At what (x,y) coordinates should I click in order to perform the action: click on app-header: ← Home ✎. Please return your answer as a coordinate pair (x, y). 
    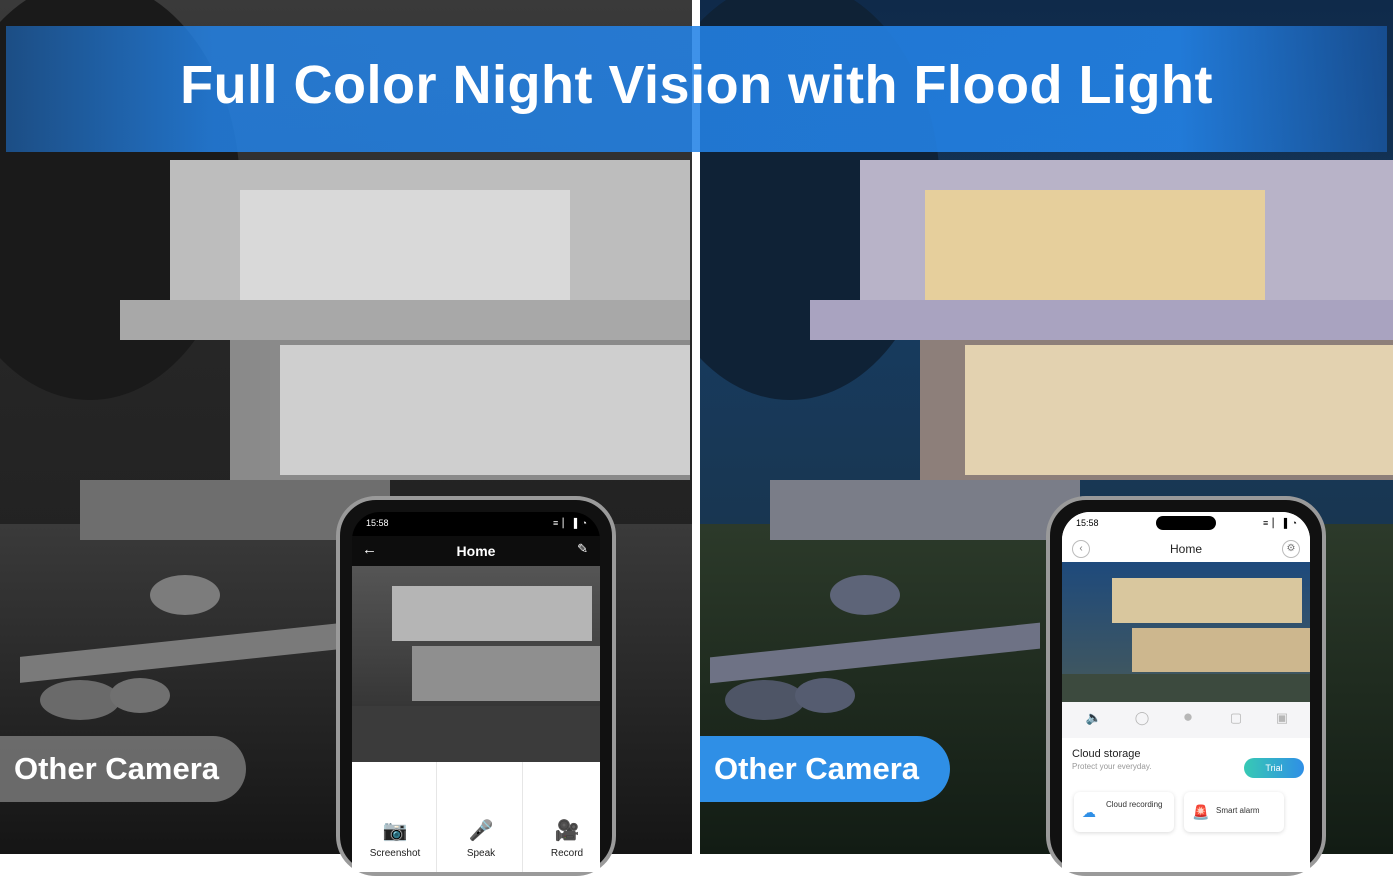
    Looking at the image, I should click on (476, 551).